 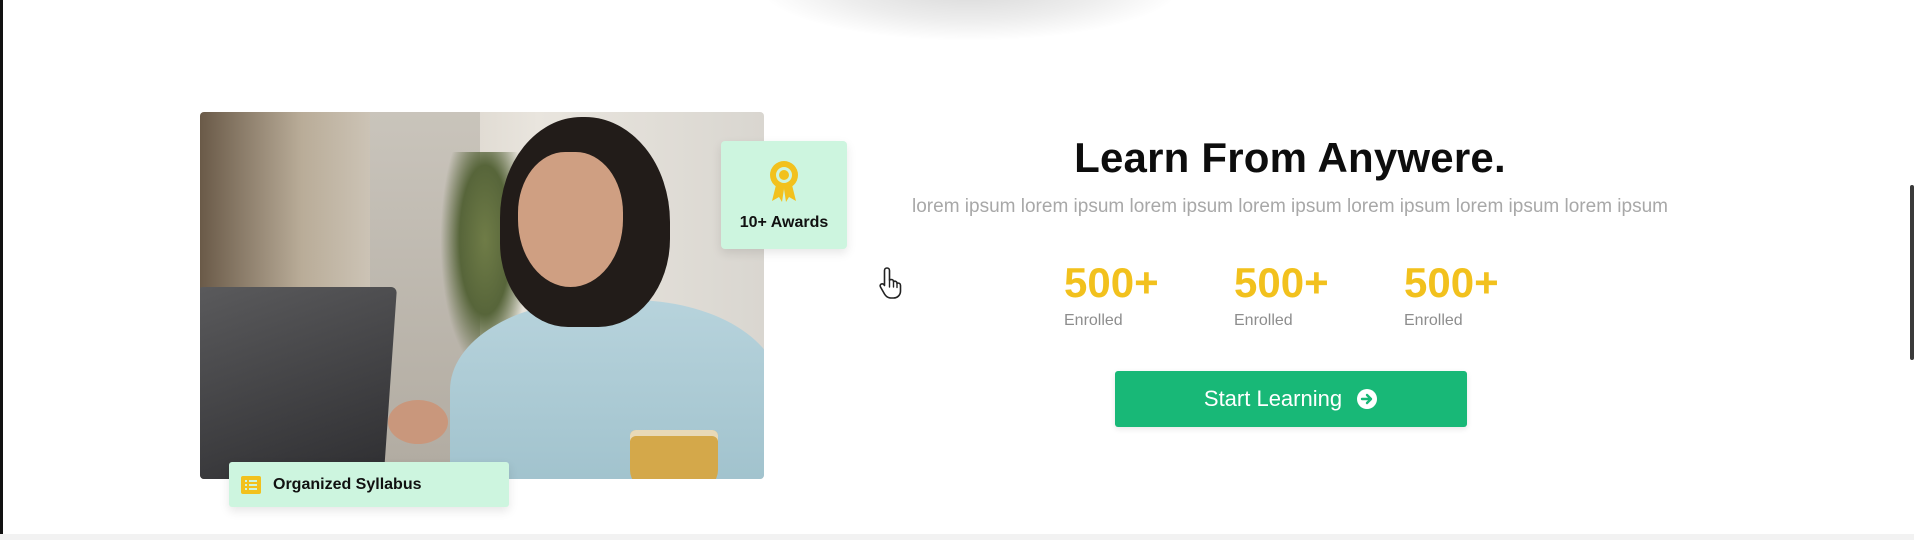 I want to click on start-learning-button: Start Learning, so click(x=1291, y=399).